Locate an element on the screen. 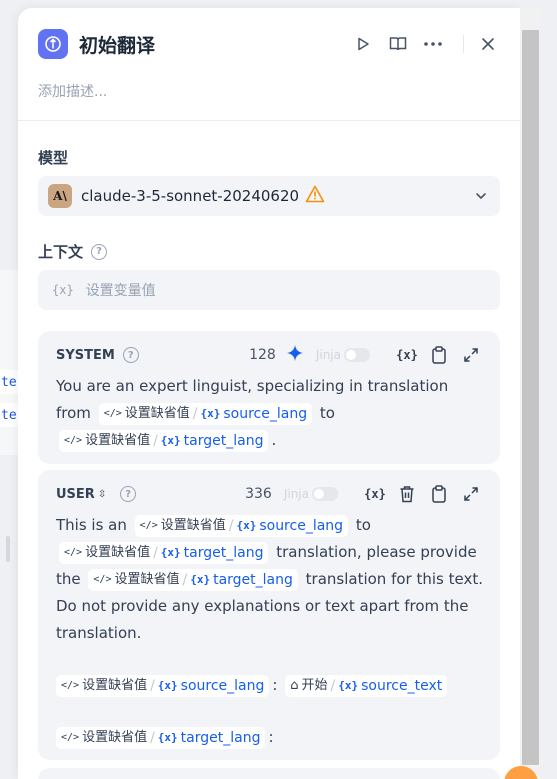  token-count: 336 is located at coordinates (258, 494).